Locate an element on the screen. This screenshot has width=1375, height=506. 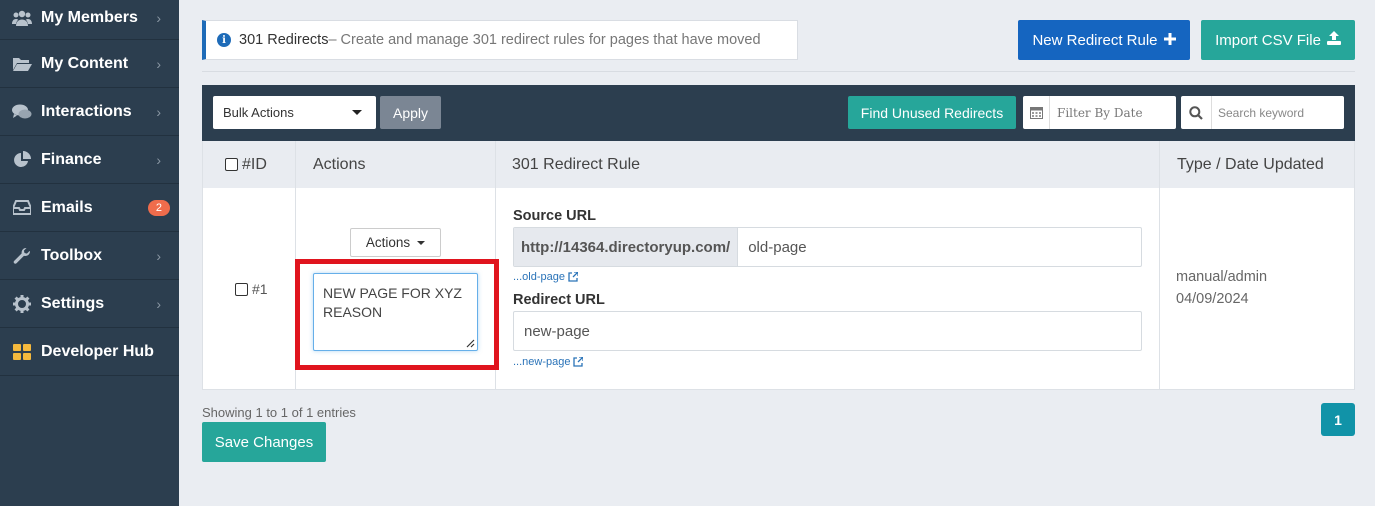
row-date-updated: 04/09/2024 is located at coordinates (1212, 299).